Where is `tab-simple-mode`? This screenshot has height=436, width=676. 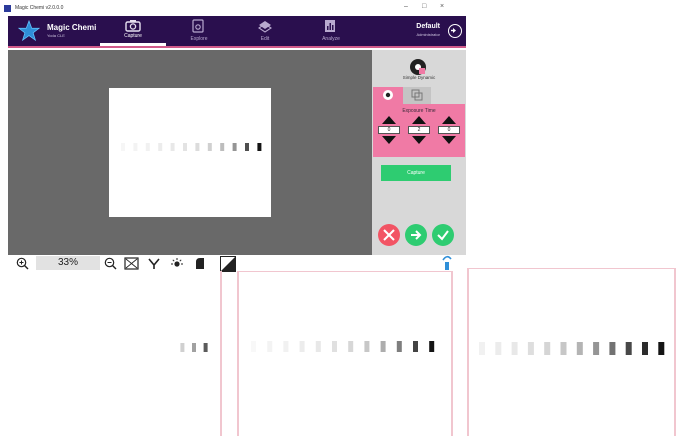
tab-simple-mode is located at coordinates (388, 95).